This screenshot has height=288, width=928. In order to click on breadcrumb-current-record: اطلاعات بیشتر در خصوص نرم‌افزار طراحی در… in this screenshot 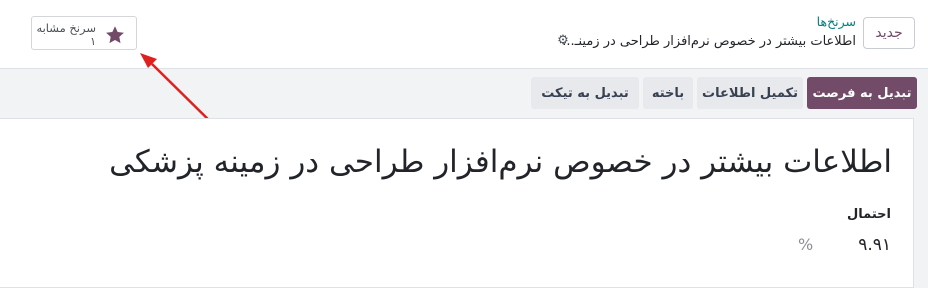, I will do `click(709, 41)`.